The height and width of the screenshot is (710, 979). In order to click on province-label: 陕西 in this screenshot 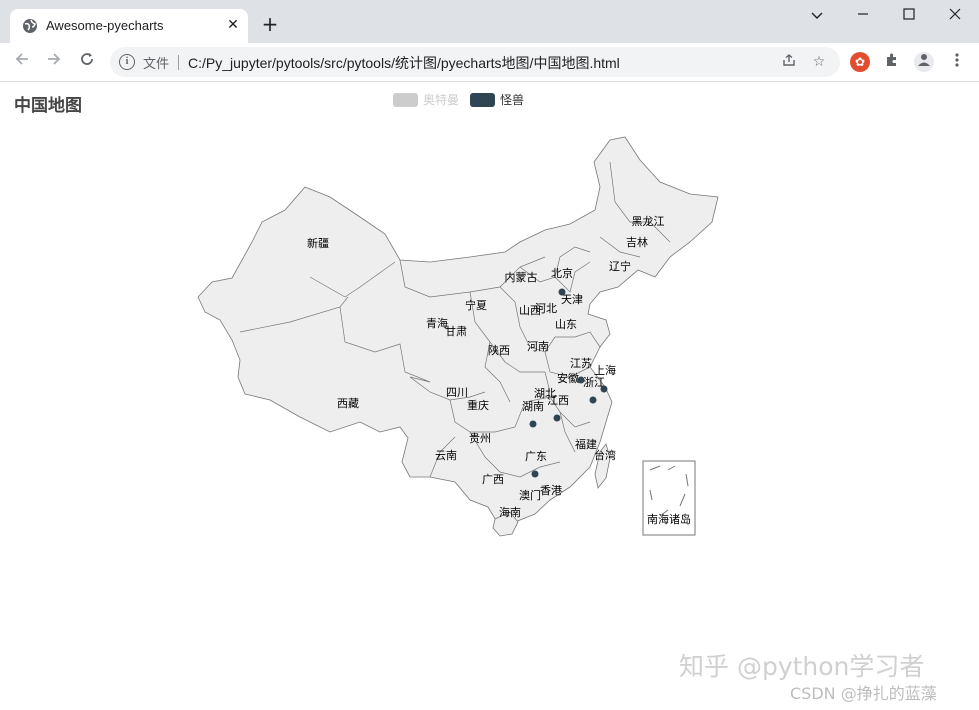, I will do `click(499, 350)`.